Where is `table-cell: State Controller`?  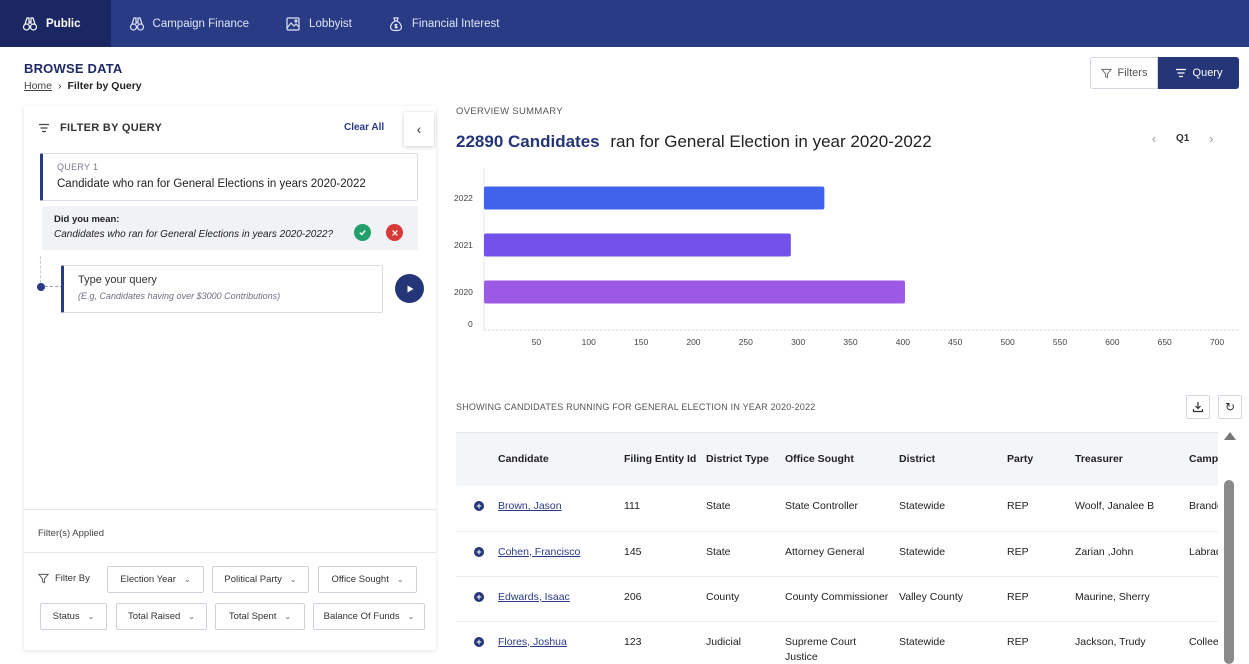
table-cell: State Controller is located at coordinates (821, 506).